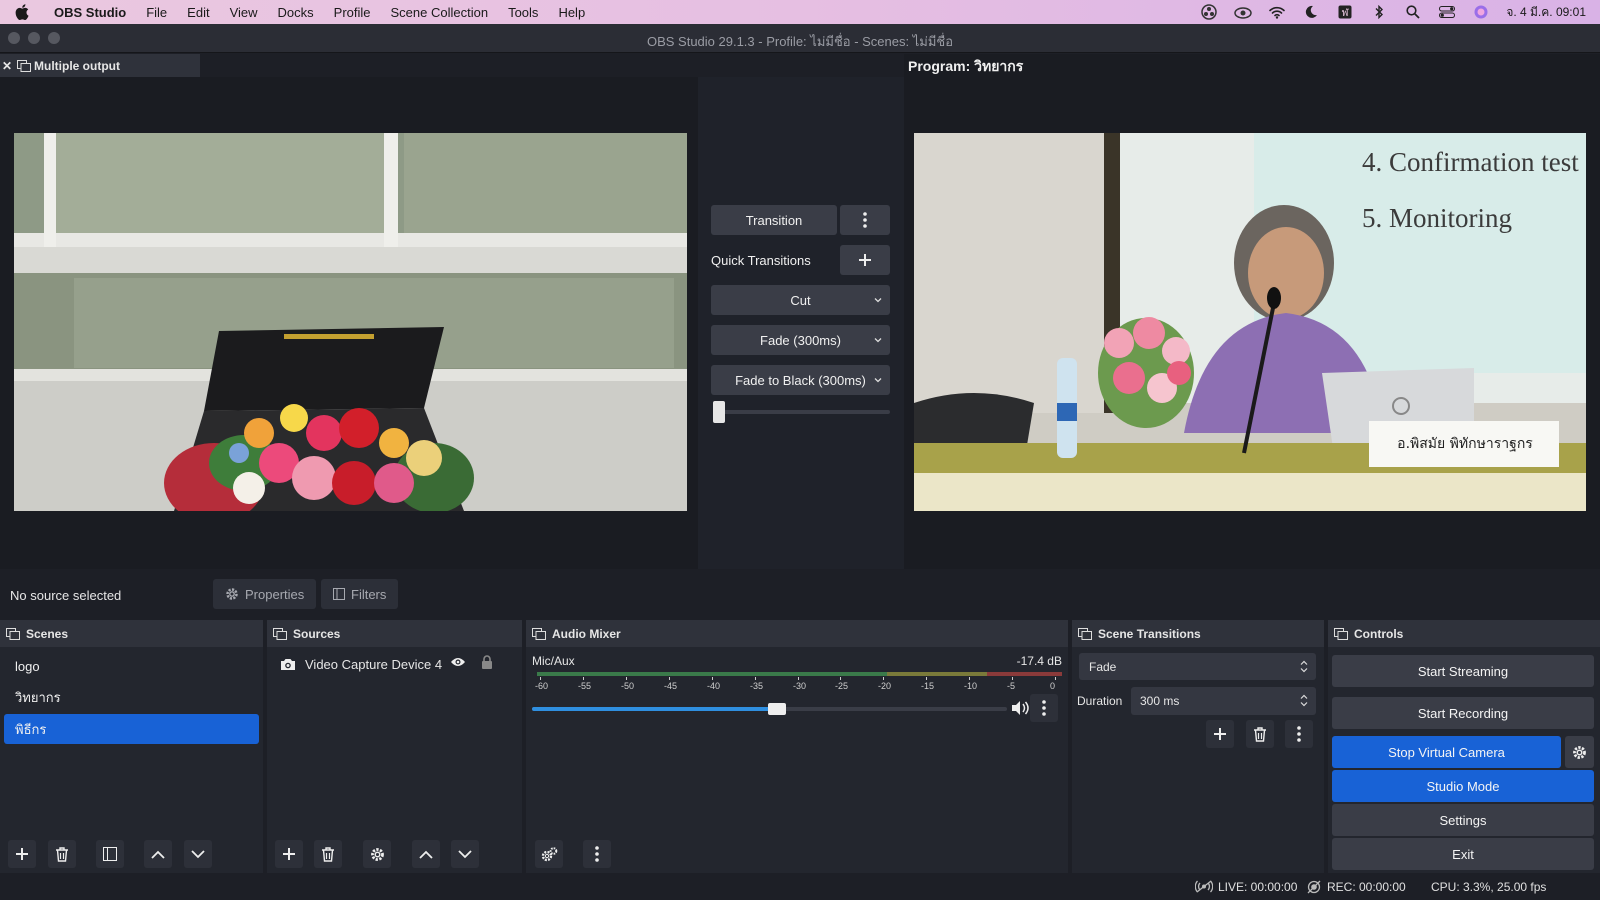 The width and height of the screenshot is (1600, 900). I want to click on control-center-icon, so click(1447, 12).